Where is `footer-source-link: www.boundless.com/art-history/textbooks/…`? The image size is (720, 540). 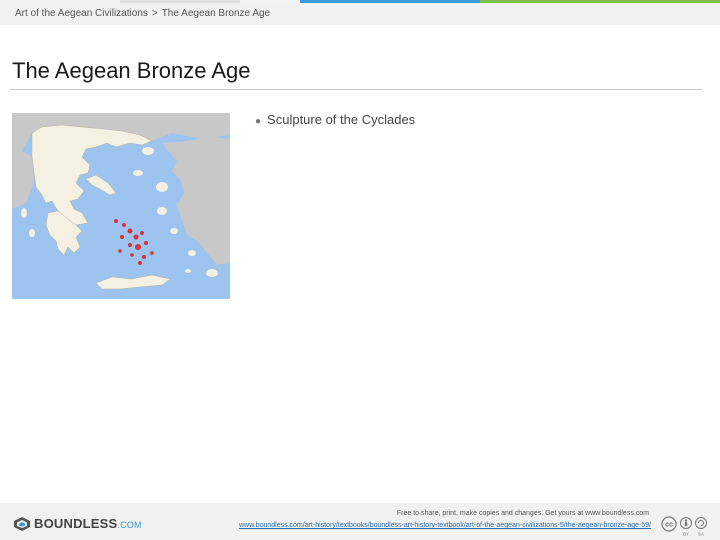 footer-source-link: www.boundless.com/art-history/textbooks/… is located at coordinates (445, 525).